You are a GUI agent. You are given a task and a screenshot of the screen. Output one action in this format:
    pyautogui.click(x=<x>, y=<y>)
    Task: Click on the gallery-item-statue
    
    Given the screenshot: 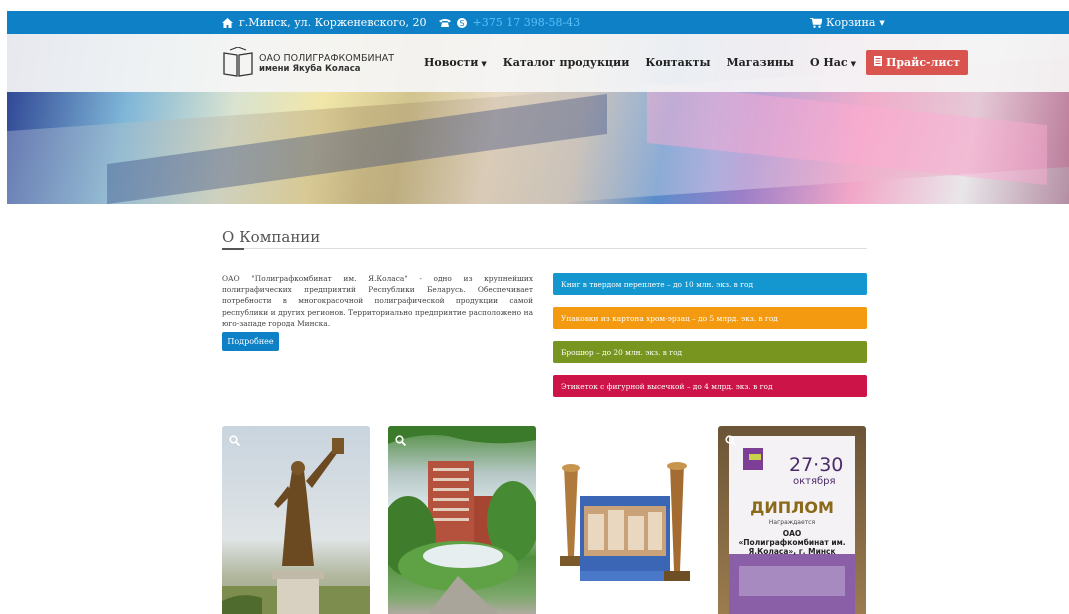 What is the action you would take?
    pyautogui.click(x=296, y=520)
    